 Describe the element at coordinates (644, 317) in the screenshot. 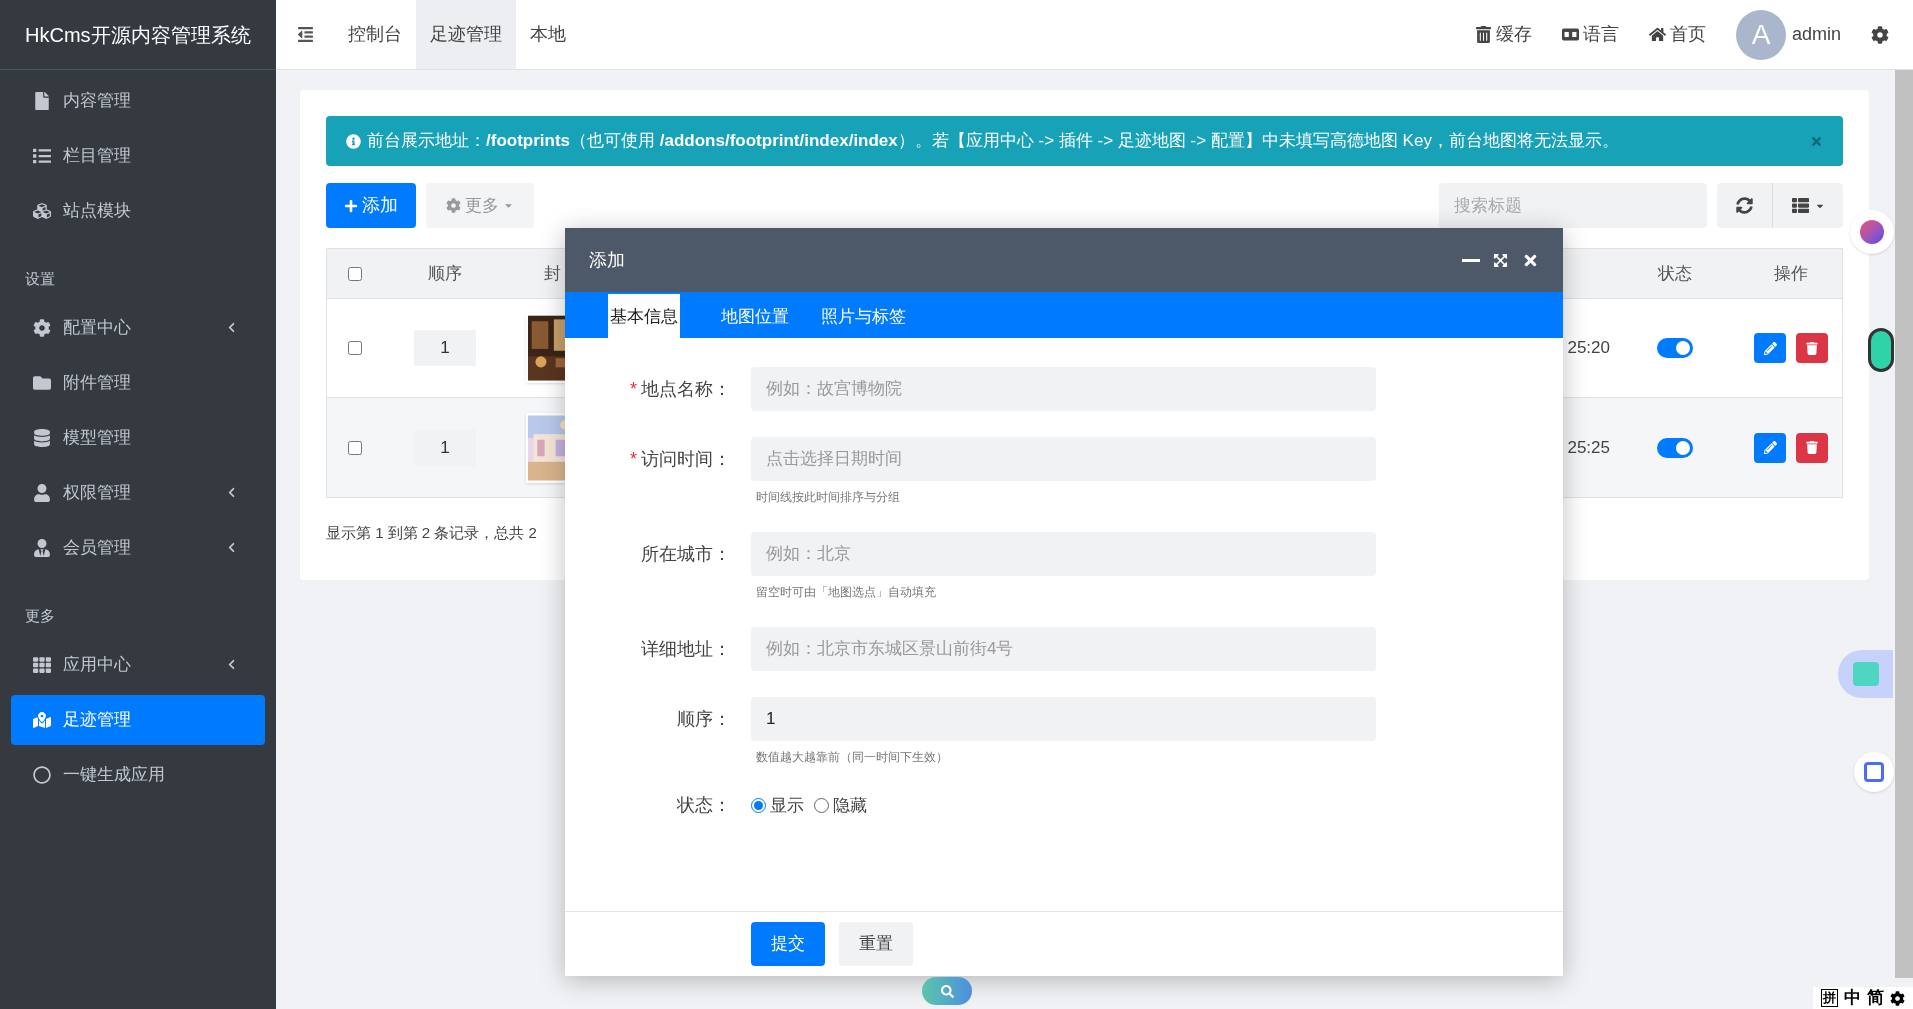

I see `dialog-tab: 基本信息` at that location.